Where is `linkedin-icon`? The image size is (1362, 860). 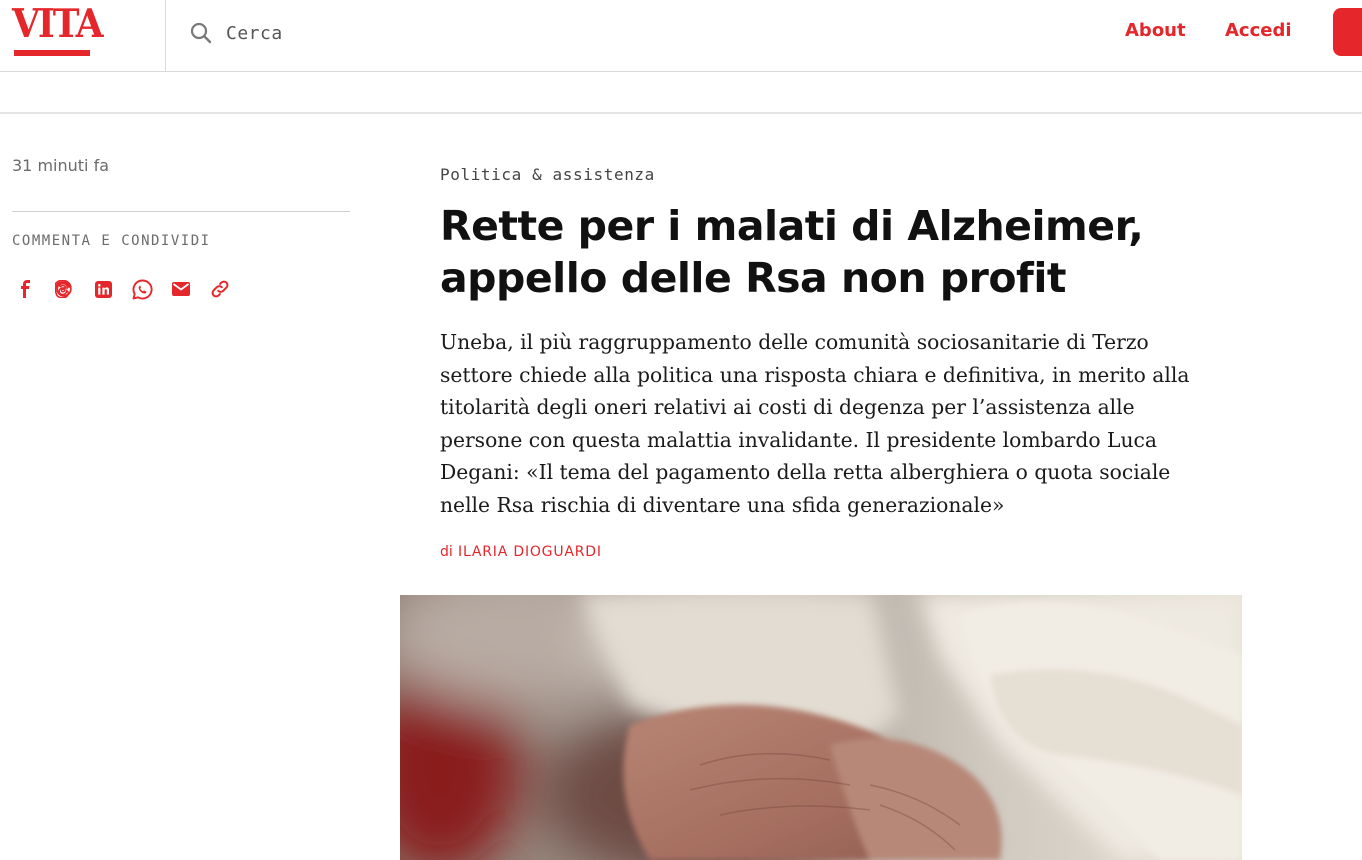 linkedin-icon is located at coordinates (103, 289).